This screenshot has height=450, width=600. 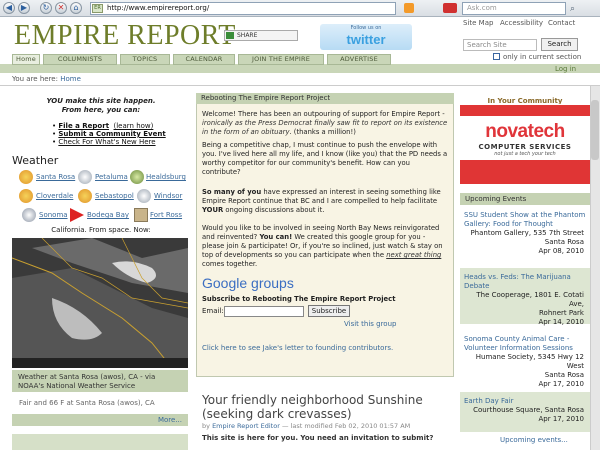 I want to click on satellite-image, so click(x=100, y=303).